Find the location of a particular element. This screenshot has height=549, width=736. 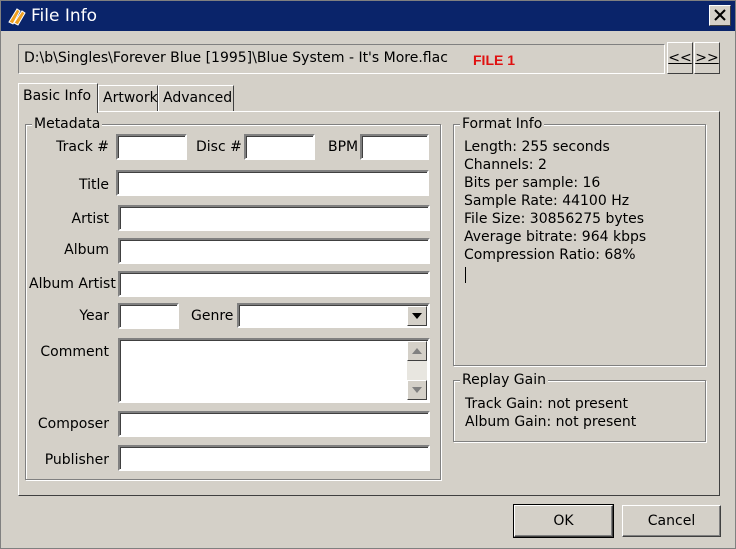

year-field is located at coordinates (148, 316).